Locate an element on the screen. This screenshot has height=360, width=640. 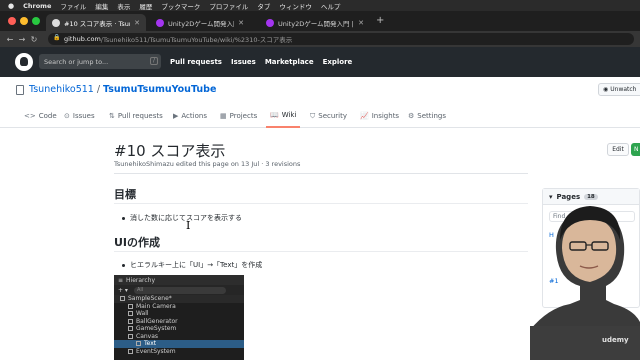
tab-label: Projects is located at coordinates (243, 116).